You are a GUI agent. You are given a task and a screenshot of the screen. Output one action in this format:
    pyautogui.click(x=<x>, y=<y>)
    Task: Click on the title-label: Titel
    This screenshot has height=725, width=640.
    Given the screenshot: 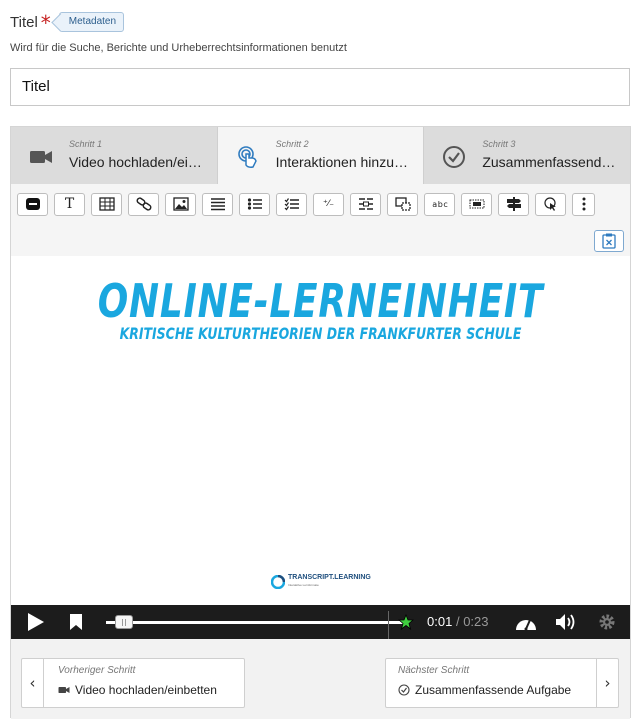 What is the action you would take?
    pyautogui.click(x=24, y=22)
    